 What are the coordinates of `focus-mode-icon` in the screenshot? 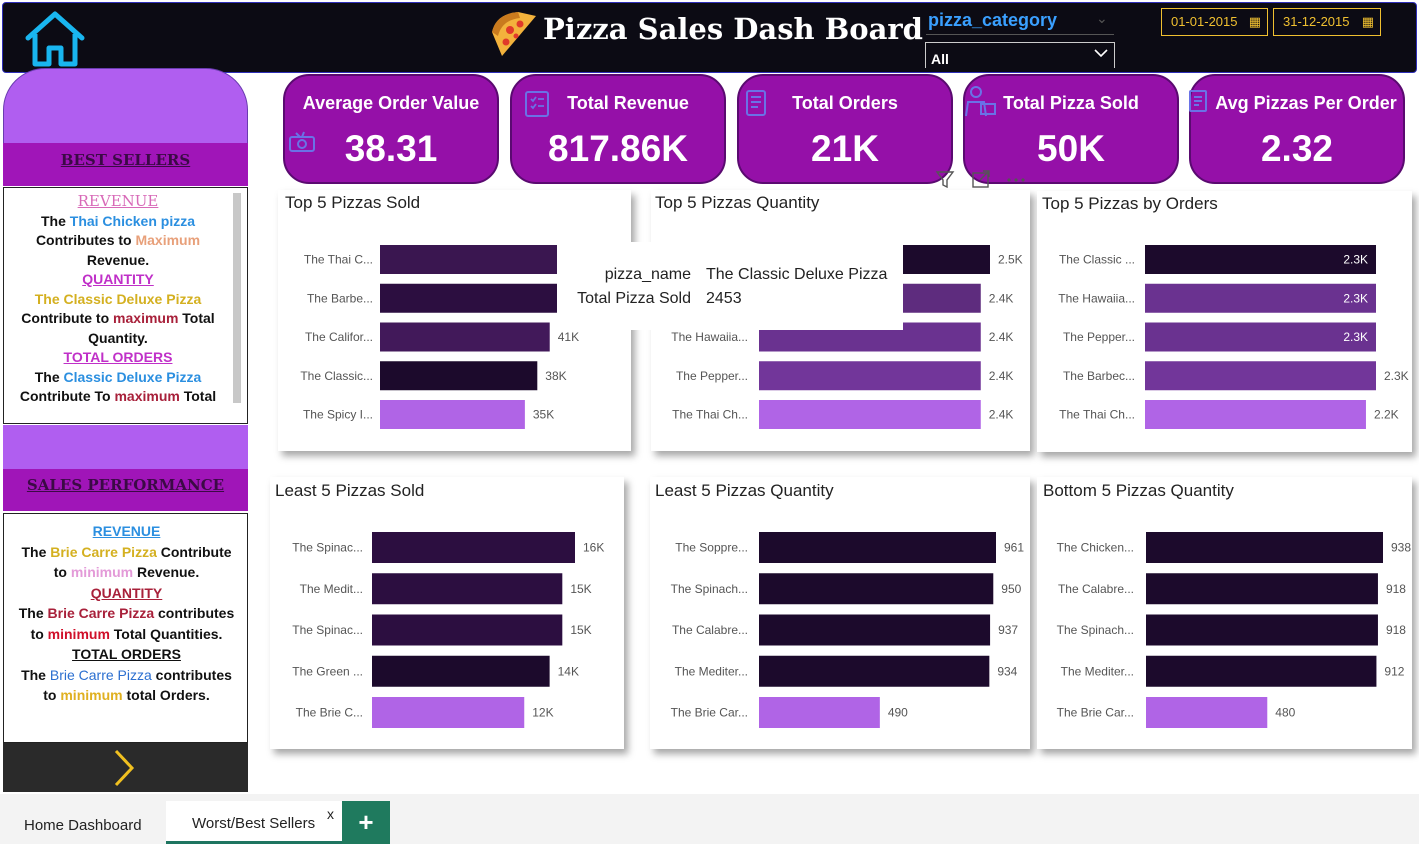 It's located at (981, 179).